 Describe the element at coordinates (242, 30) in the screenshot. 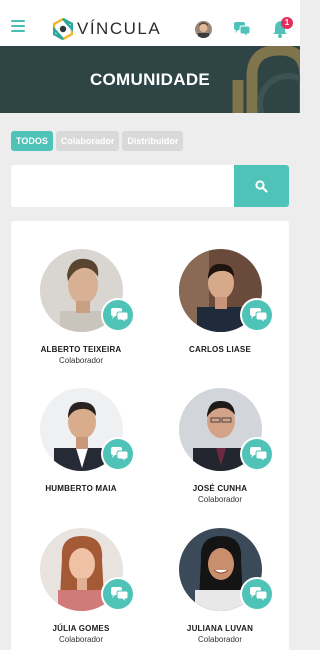

I see `messages-icon` at that location.